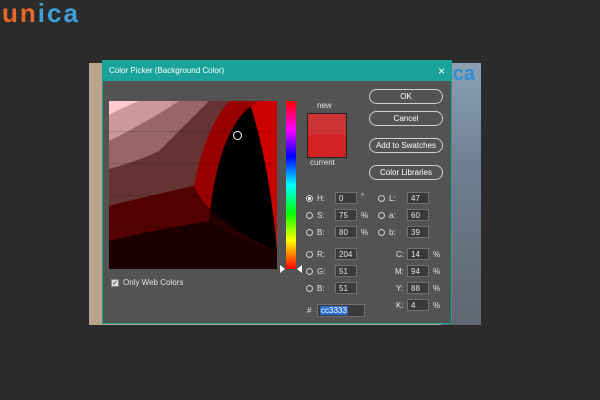 Image resolution: width=600 pixels, height=400 pixels. What do you see at coordinates (392, 215) in the screenshot?
I see `label-a: a:` at bounding box center [392, 215].